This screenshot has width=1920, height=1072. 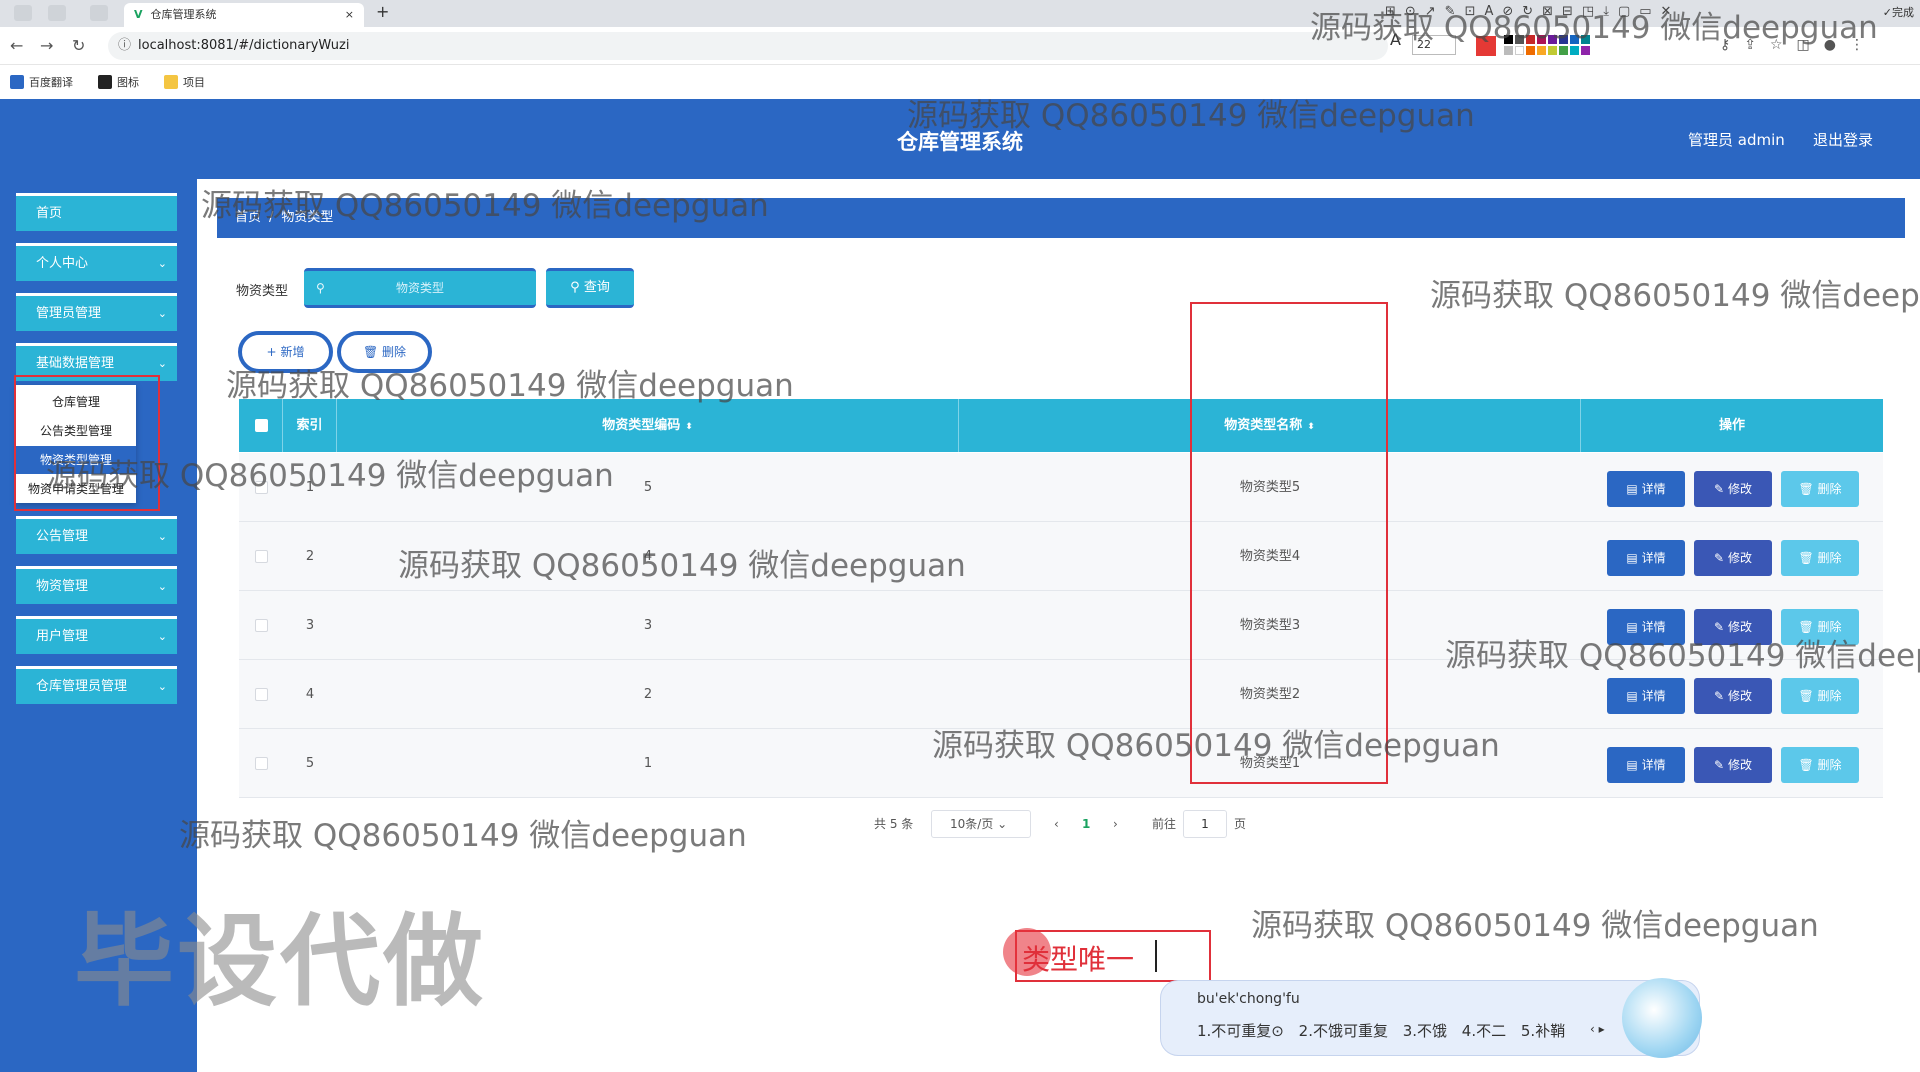 I want to click on goto-label: 前往, so click(x=1164, y=824).